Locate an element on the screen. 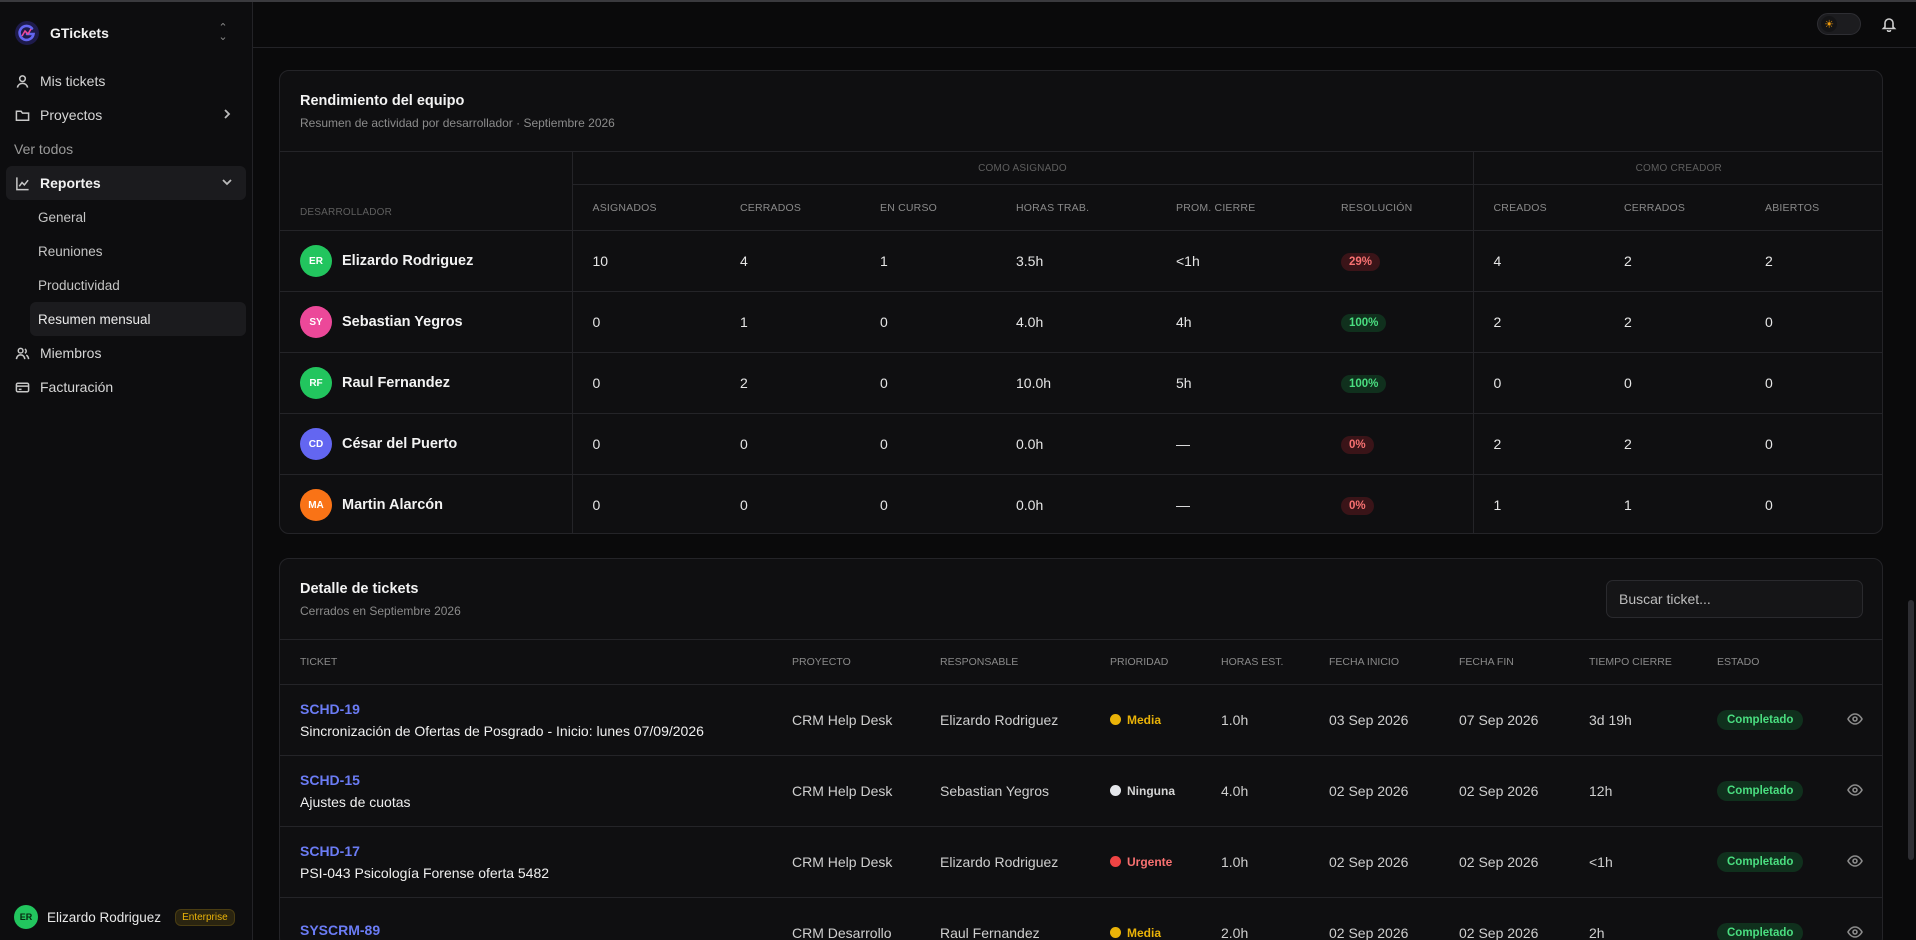 This screenshot has width=1916, height=940. card-title: Detalle de tickets is located at coordinates (359, 589).